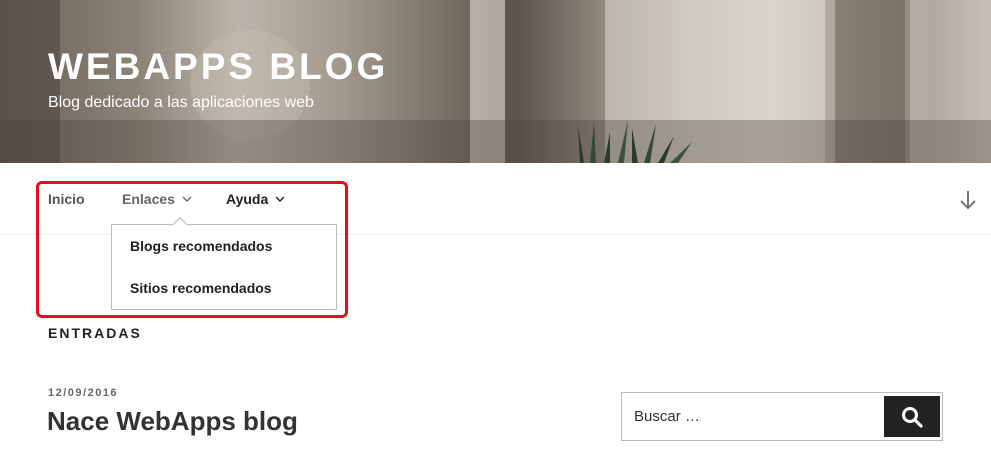  I want to click on section-title: ENTRADAS, so click(95, 333).